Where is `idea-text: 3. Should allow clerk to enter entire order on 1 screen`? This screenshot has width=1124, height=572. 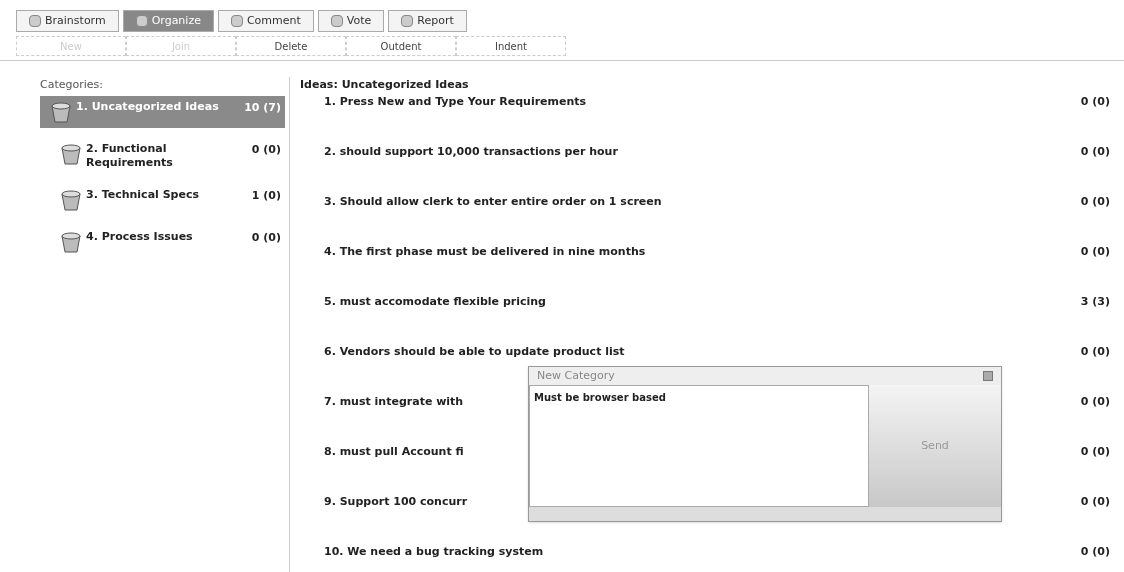
idea-text: 3. Should allow clerk to enter entire order on 1 screen is located at coordinates (493, 218).